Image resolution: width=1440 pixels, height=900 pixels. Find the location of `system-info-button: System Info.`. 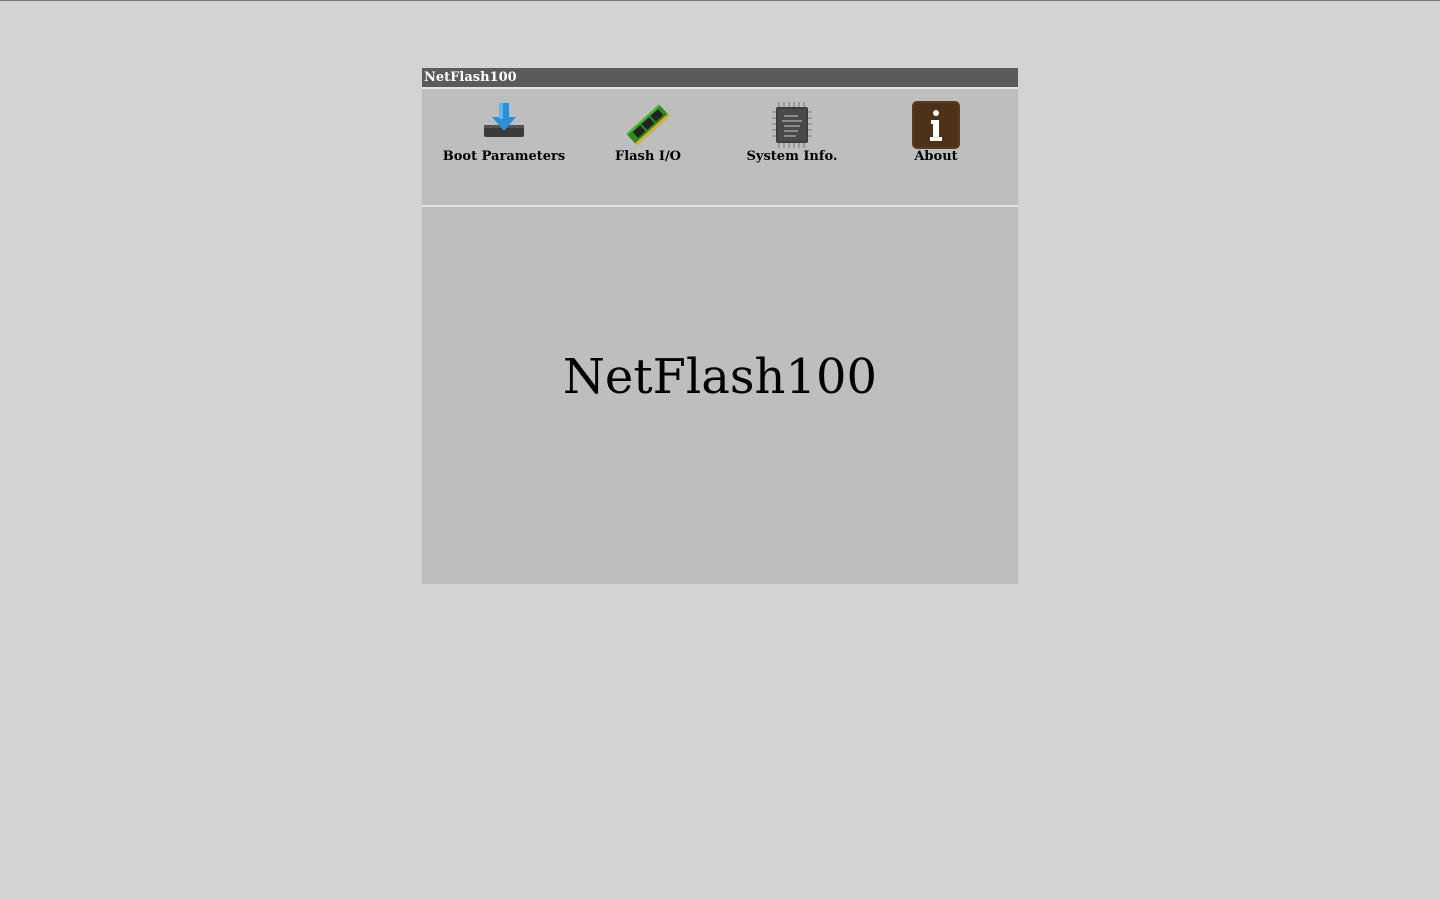

system-info-button: System Info. is located at coordinates (792, 133).